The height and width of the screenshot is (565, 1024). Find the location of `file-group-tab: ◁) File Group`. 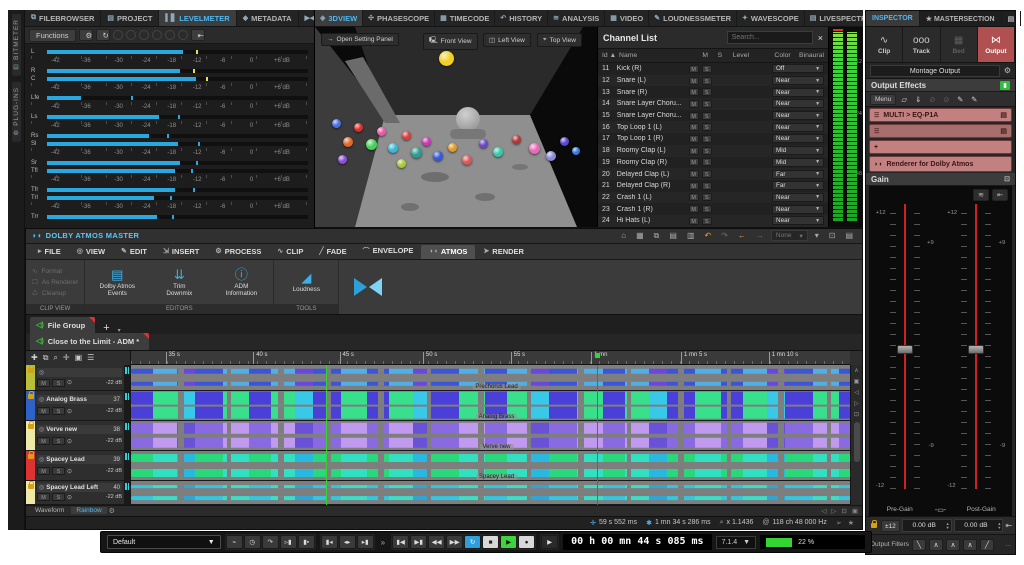

file-group-tab: ◁) File Group is located at coordinates (63, 325).